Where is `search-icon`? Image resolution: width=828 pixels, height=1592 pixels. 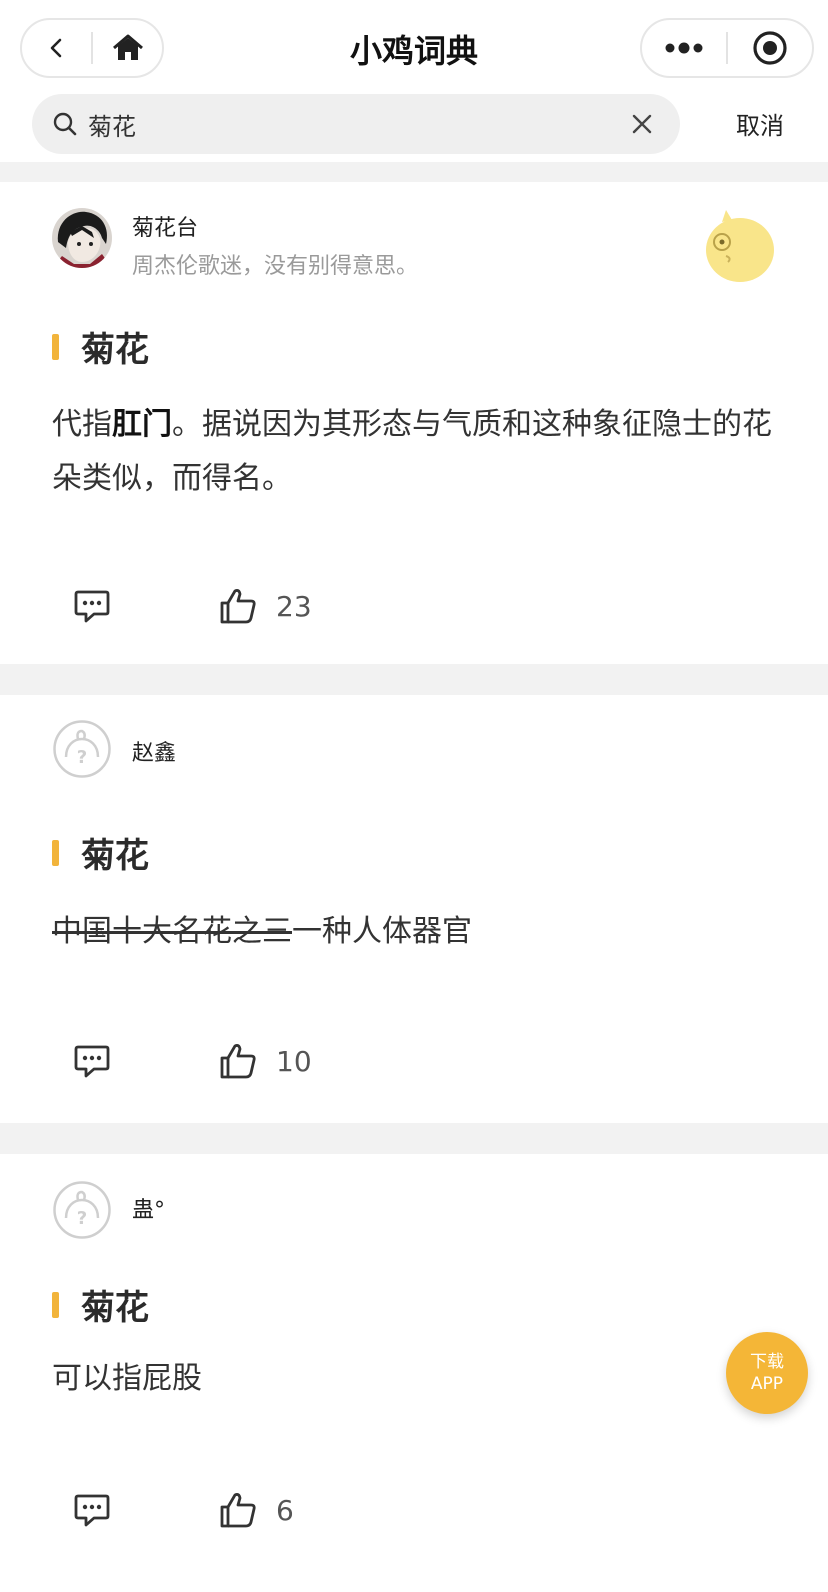
search-icon is located at coordinates (65, 124).